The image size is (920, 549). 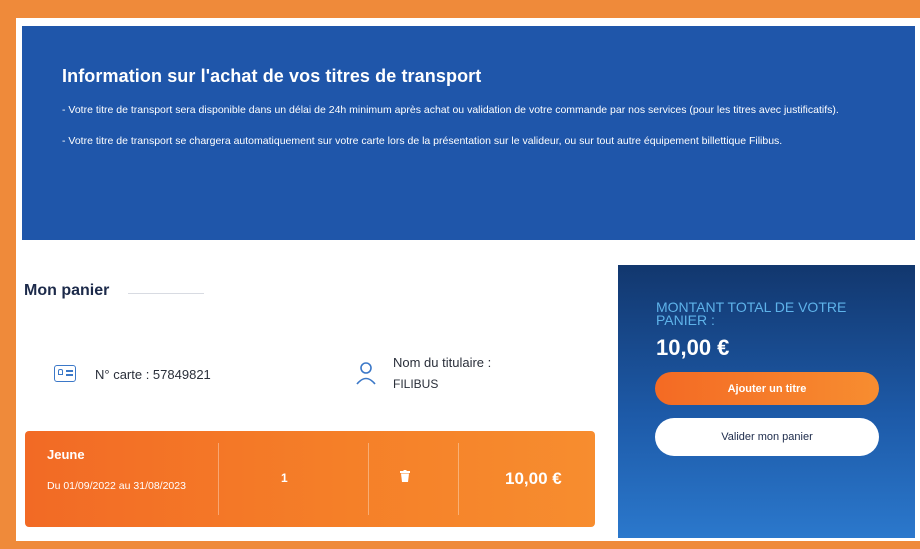 What do you see at coordinates (442, 362) in the screenshot?
I see `holder-label: Nom du titulaire :` at bounding box center [442, 362].